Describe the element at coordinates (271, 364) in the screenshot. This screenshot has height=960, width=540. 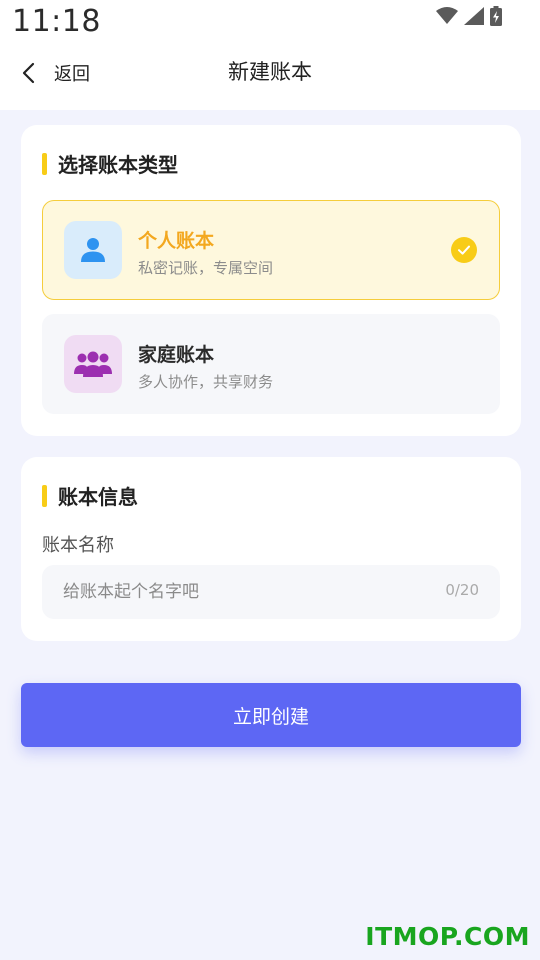
I see `option-family-book: 家庭账本 多人协作，共享财务` at that location.